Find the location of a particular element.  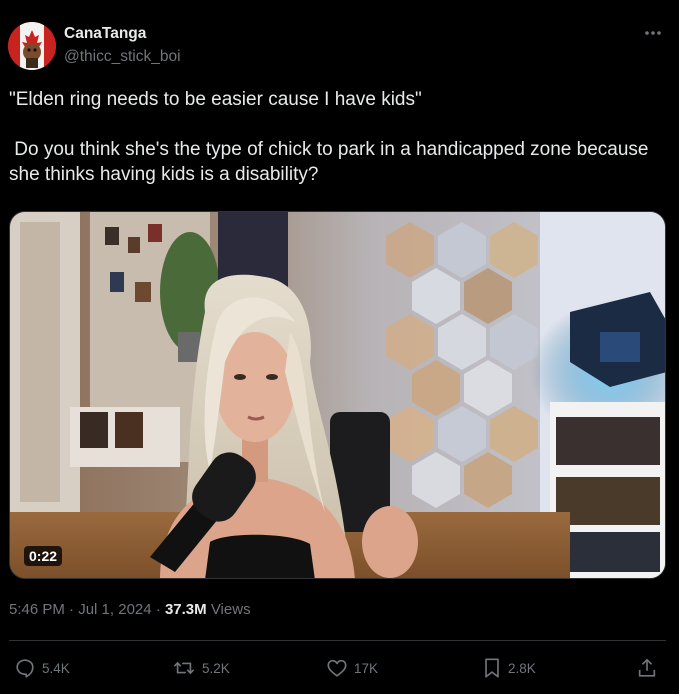

reply-count: 5.4K is located at coordinates (56, 668).